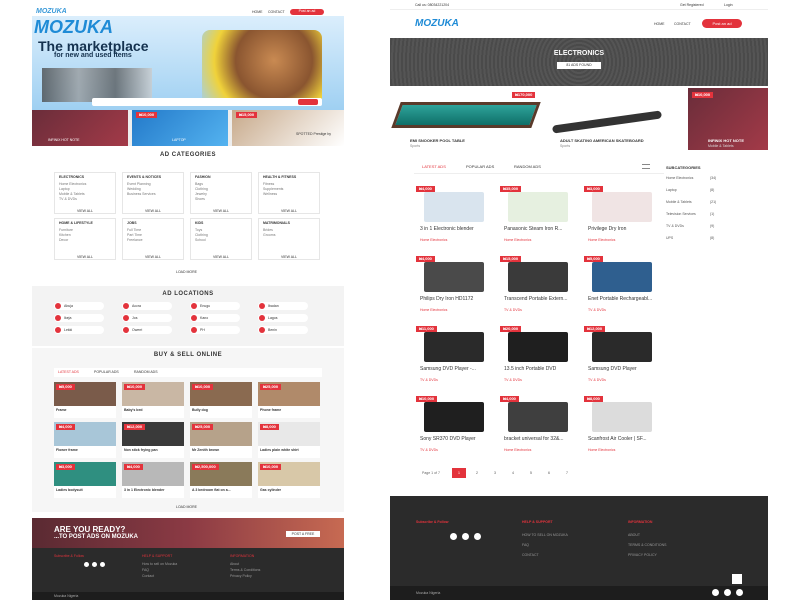 The image size is (800, 600). Describe the element at coordinates (276, 223) in the screenshot. I see `category-name: MATRIMONIALS` at that location.